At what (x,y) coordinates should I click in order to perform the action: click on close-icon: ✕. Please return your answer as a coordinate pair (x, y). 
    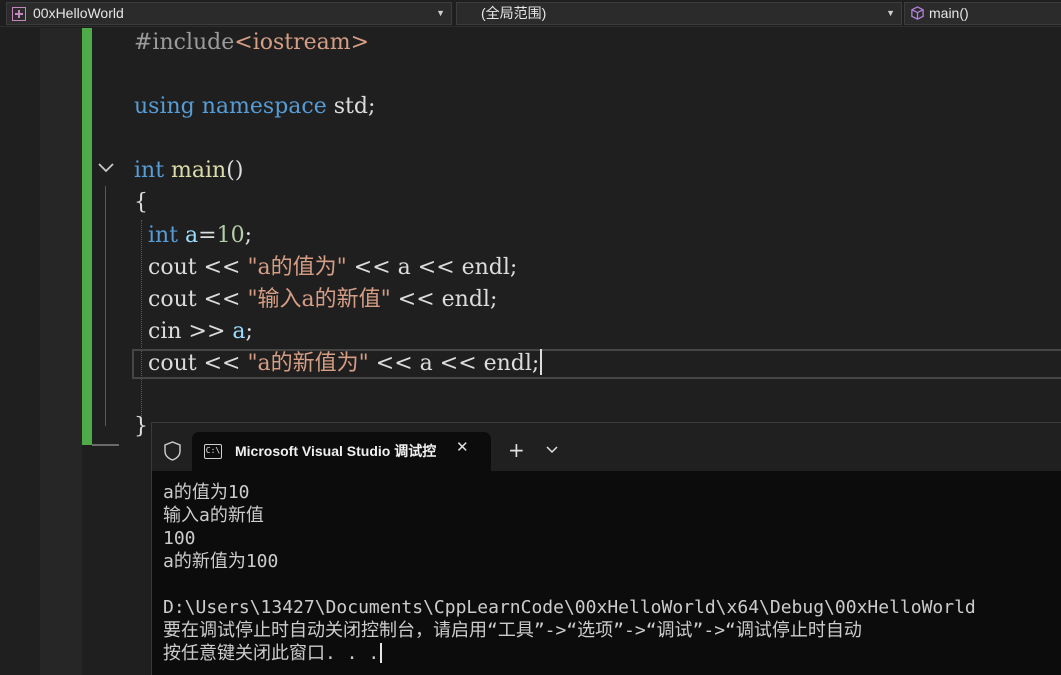
    Looking at the image, I should click on (462, 447).